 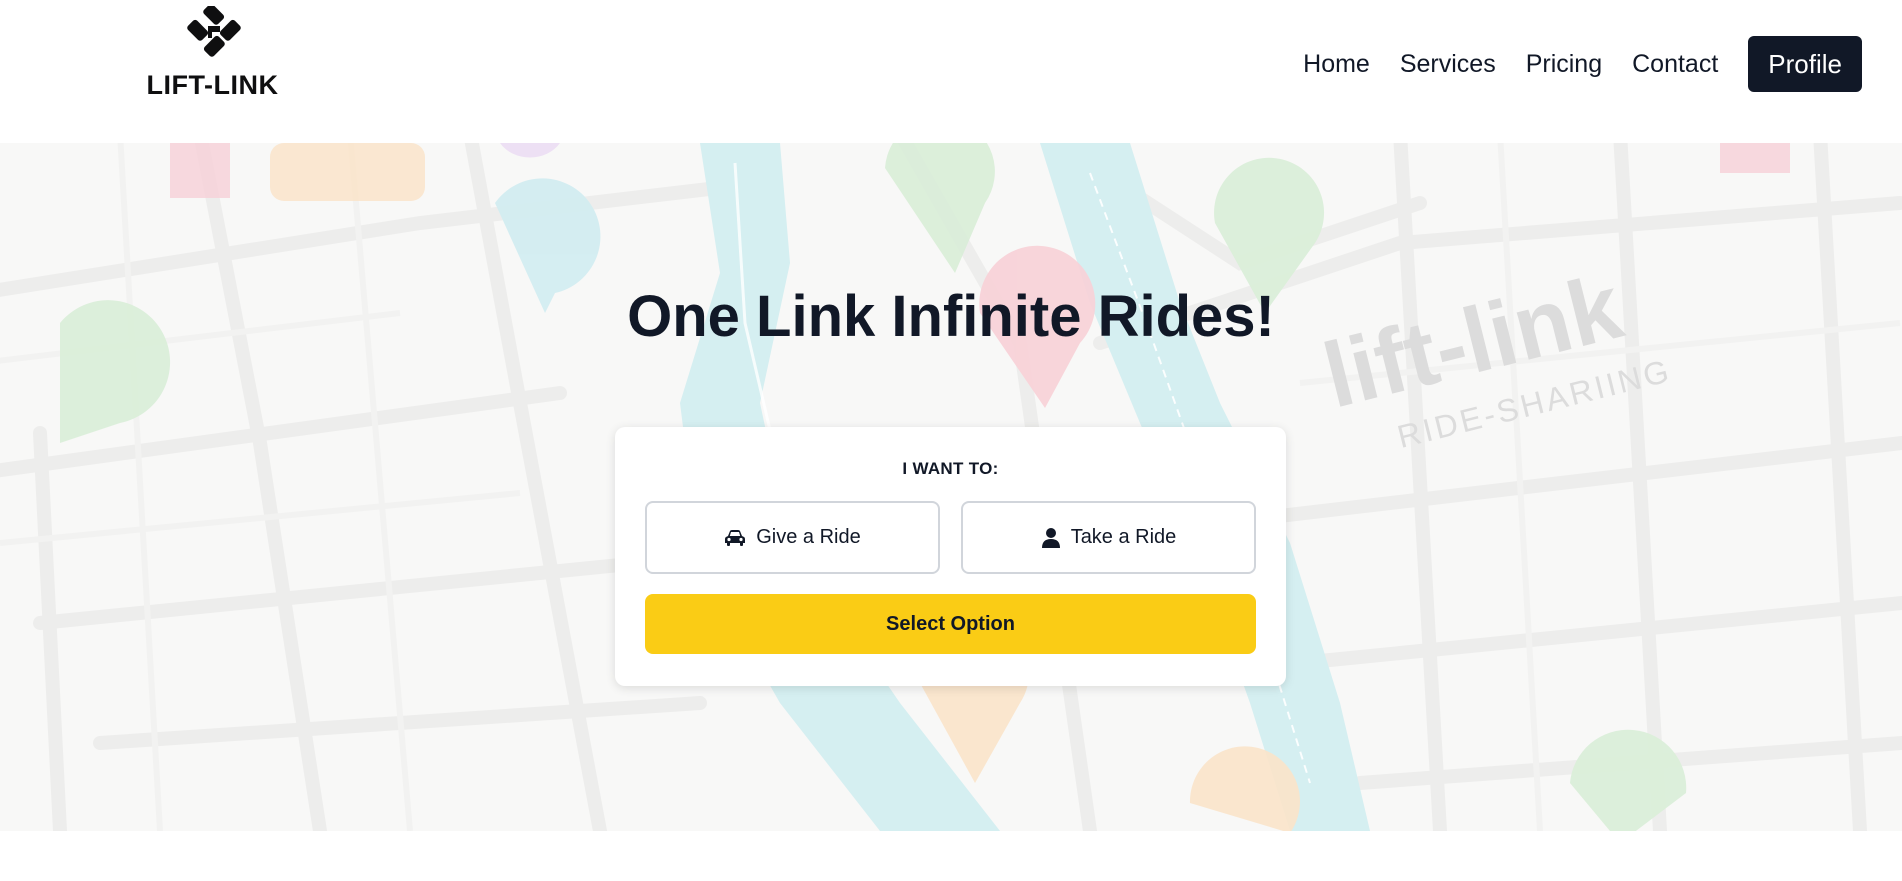 What do you see at coordinates (950, 624) in the screenshot?
I see `select-option-button: Select Option` at bounding box center [950, 624].